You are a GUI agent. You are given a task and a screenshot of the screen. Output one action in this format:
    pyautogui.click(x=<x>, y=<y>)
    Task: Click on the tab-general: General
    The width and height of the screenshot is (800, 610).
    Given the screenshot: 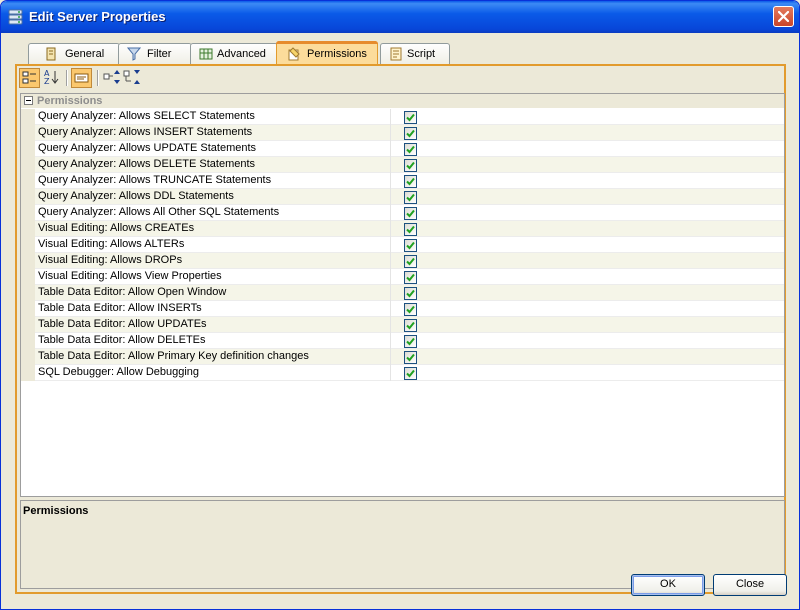 What is the action you would take?
    pyautogui.click(x=74, y=53)
    